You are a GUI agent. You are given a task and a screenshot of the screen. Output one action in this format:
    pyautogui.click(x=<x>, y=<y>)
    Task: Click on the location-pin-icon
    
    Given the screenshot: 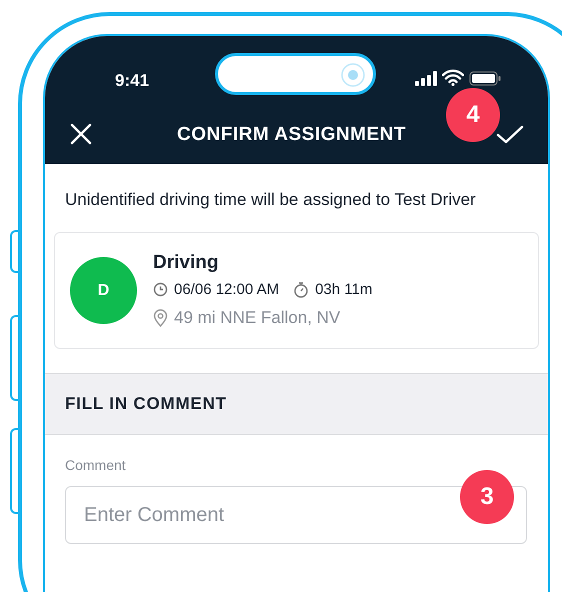 What is the action you would take?
    pyautogui.click(x=160, y=317)
    